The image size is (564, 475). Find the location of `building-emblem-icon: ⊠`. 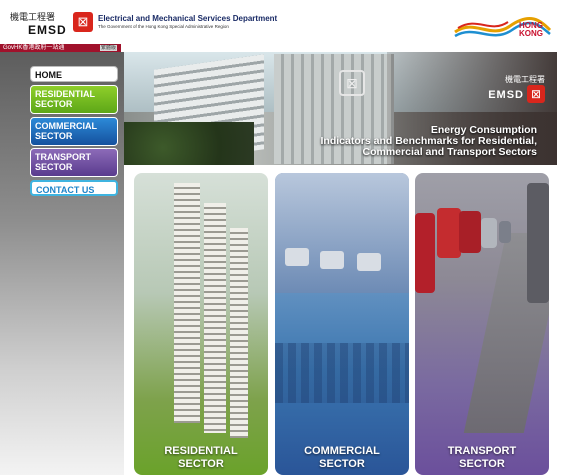

building-emblem-icon: ⊠ is located at coordinates (352, 83).